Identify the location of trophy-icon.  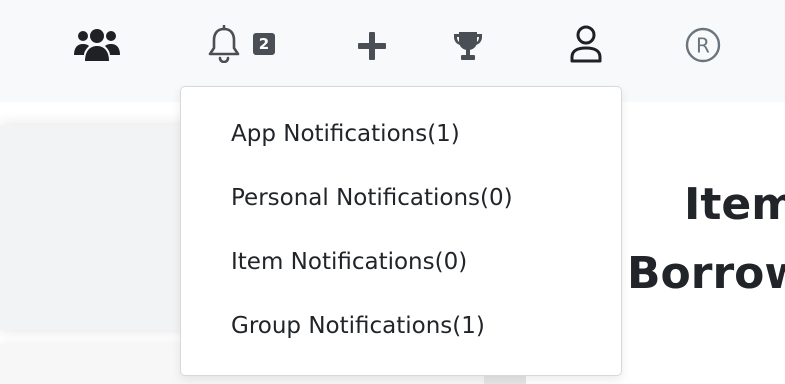
(468, 46).